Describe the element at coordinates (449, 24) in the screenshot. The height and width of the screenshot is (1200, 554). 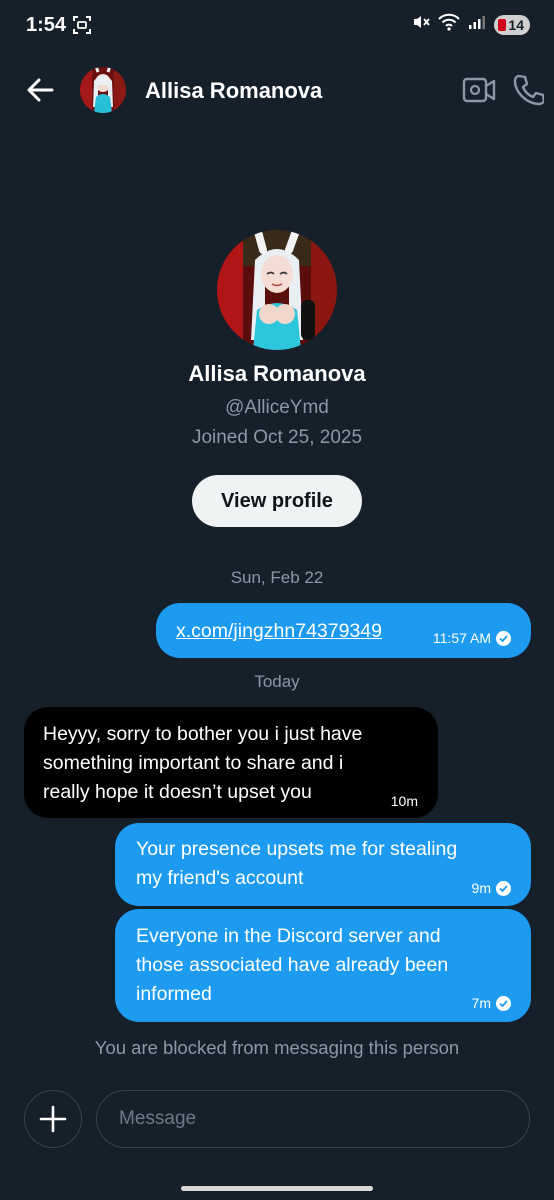
I see `wifi-icon` at that location.